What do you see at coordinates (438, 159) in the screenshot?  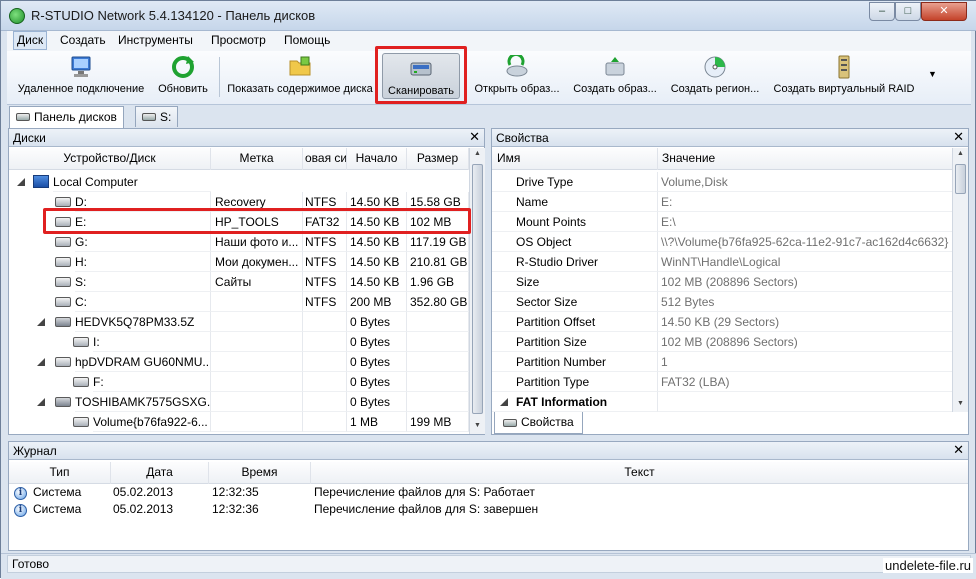 I see `col-size: Размер` at bounding box center [438, 159].